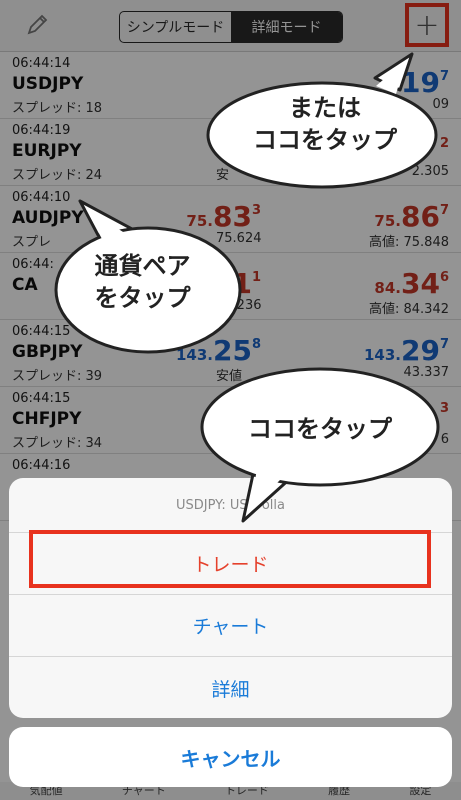 The width and height of the screenshot is (461, 800). I want to click on trade-highlight-box, so click(230, 559).